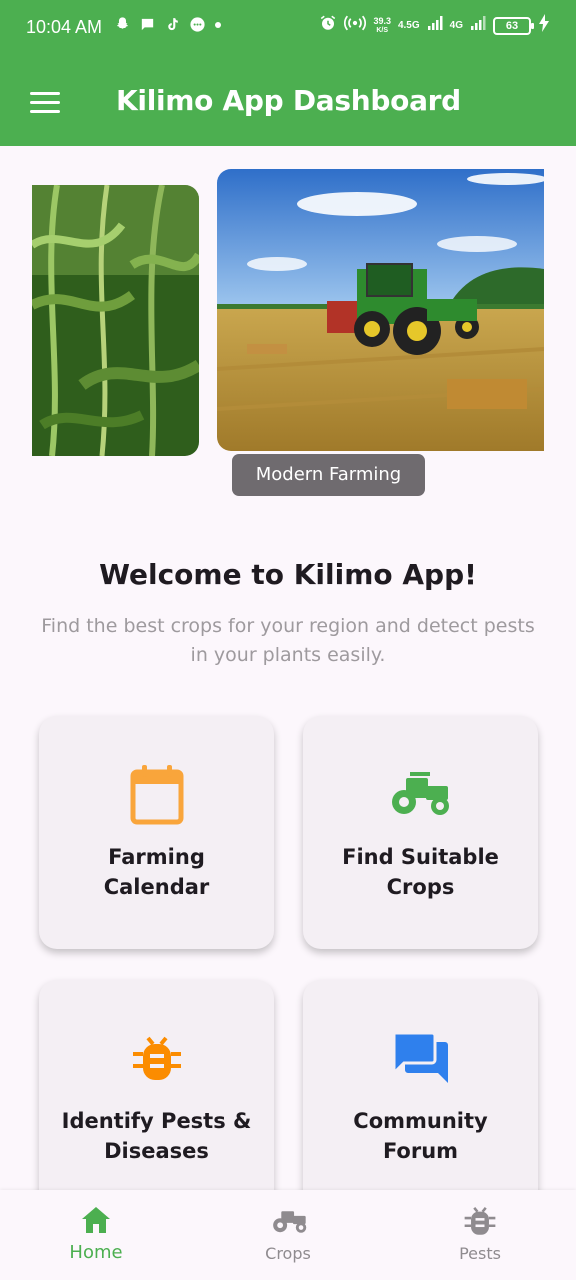  I want to click on net-speed-value: 39.3, so click(382, 20).